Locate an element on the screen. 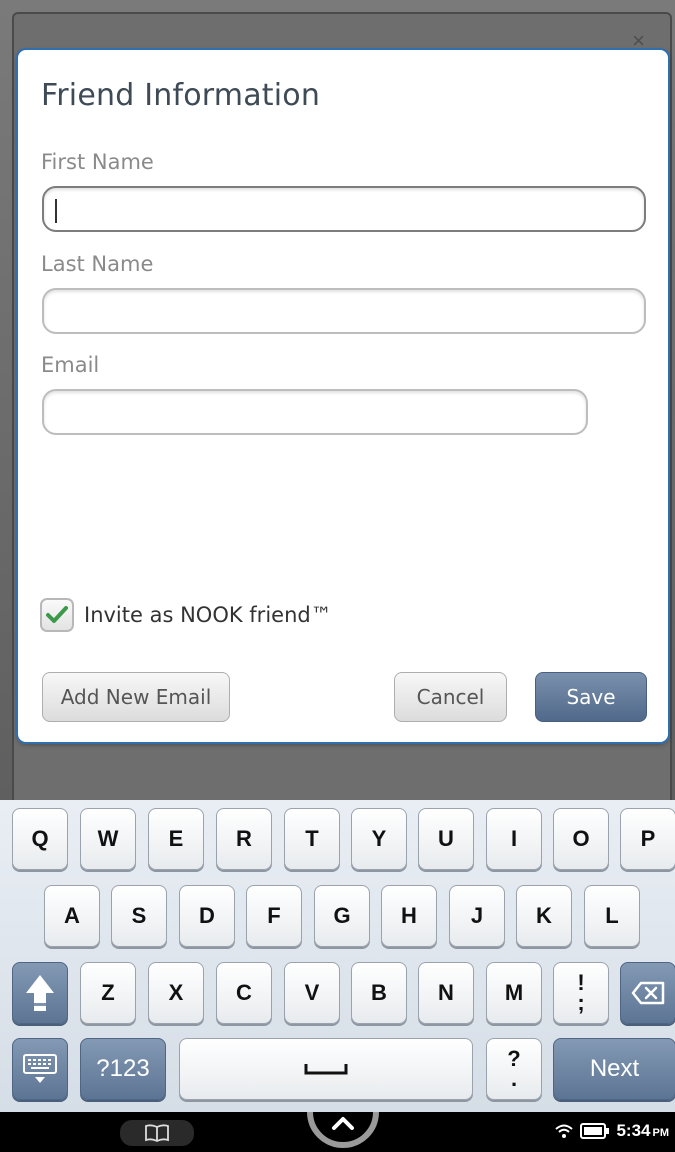 The image size is (675, 1152). key-p: P is located at coordinates (647, 839).